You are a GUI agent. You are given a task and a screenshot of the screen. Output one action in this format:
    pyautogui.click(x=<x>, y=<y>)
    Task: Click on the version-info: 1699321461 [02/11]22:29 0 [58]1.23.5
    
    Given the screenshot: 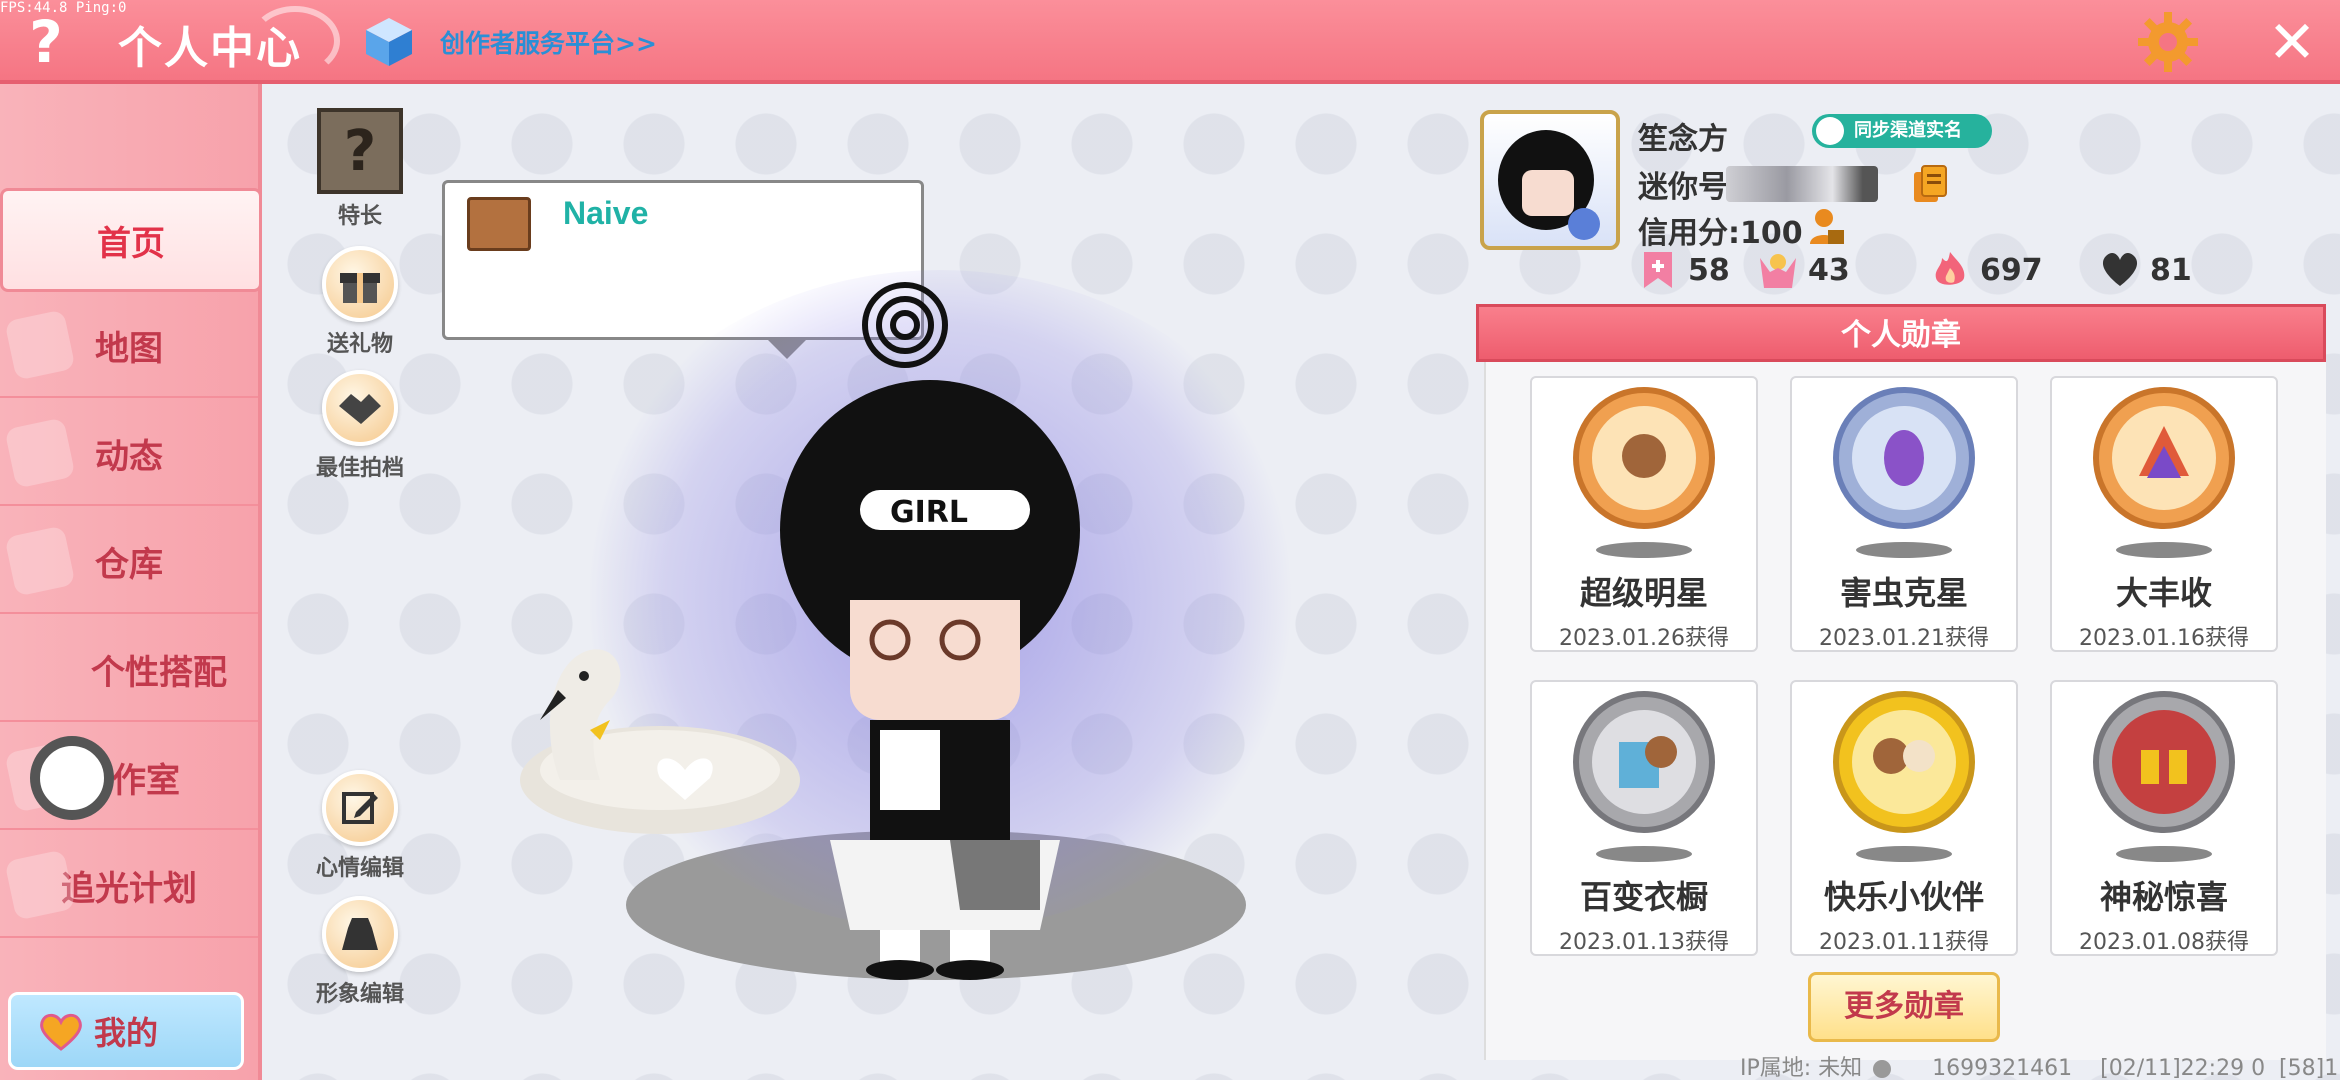 What is the action you would take?
    pyautogui.click(x=2136, y=1068)
    